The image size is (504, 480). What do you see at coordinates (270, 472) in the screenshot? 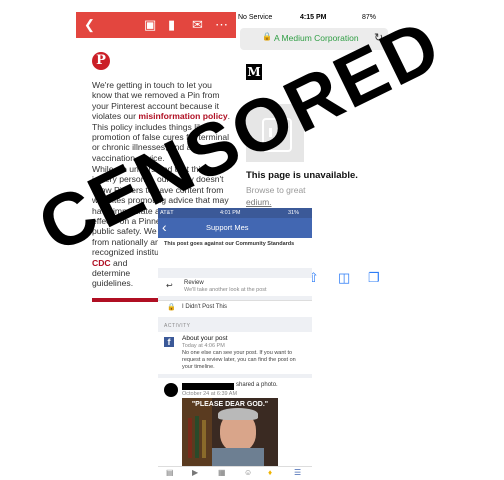
I see `notifications-icon: ♦` at bounding box center [270, 472].